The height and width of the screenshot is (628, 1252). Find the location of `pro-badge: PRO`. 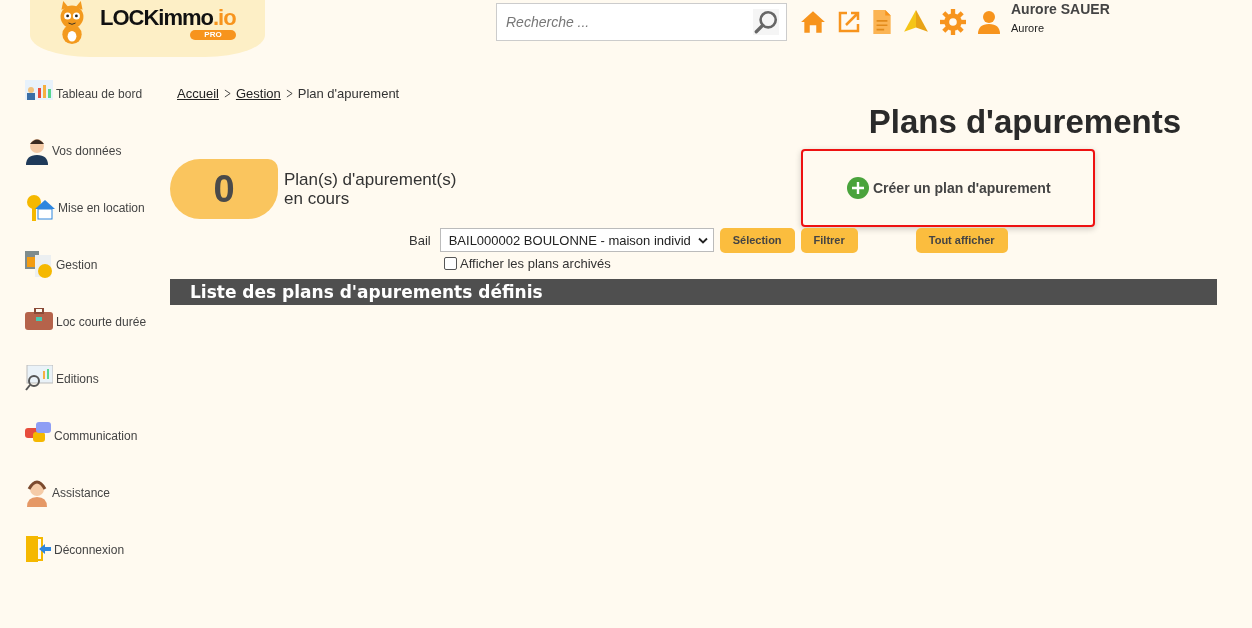

pro-badge: PRO is located at coordinates (213, 35).